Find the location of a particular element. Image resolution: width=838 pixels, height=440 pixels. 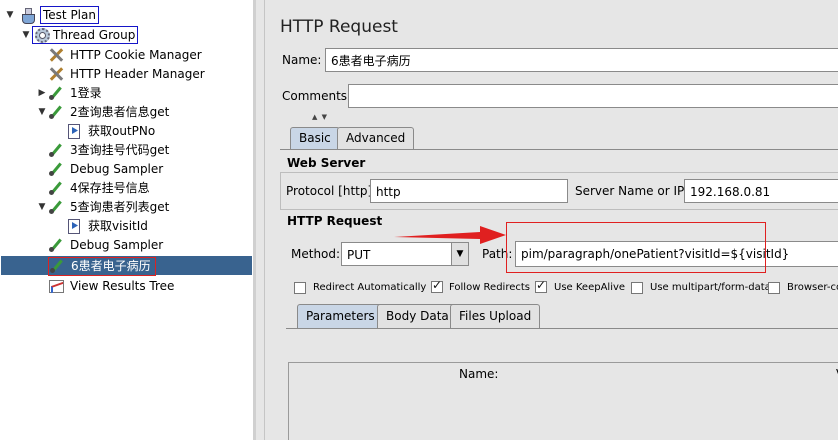

selected-node-annotation-box: 6患者电子病历 is located at coordinates (102, 266).